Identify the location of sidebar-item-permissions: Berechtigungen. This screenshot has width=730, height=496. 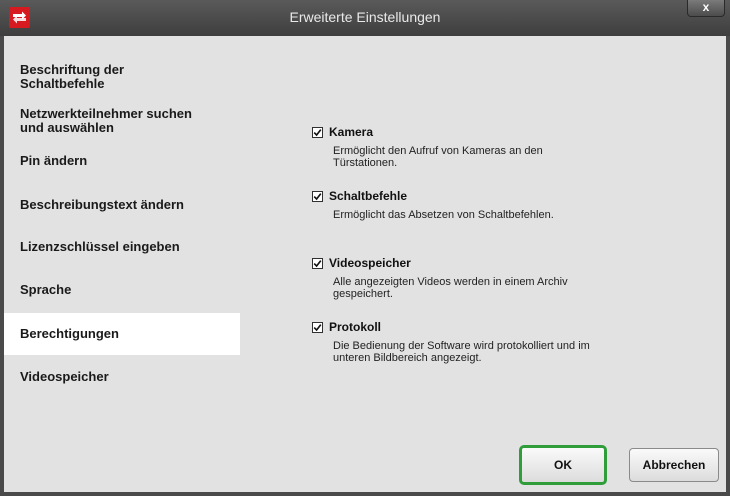
(122, 334).